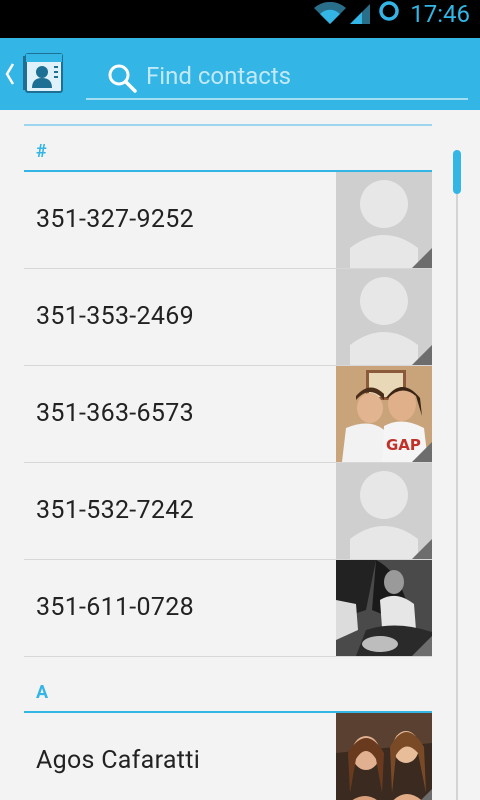 The width and height of the screenshot is (480, 800). I want to click on contact-name: 351-611-0728, so click(115, 607).